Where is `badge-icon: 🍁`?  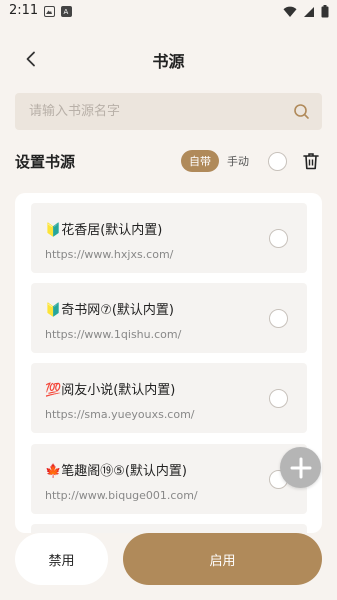
badge-icon: 🍁 is located at coordinates (53, 471).